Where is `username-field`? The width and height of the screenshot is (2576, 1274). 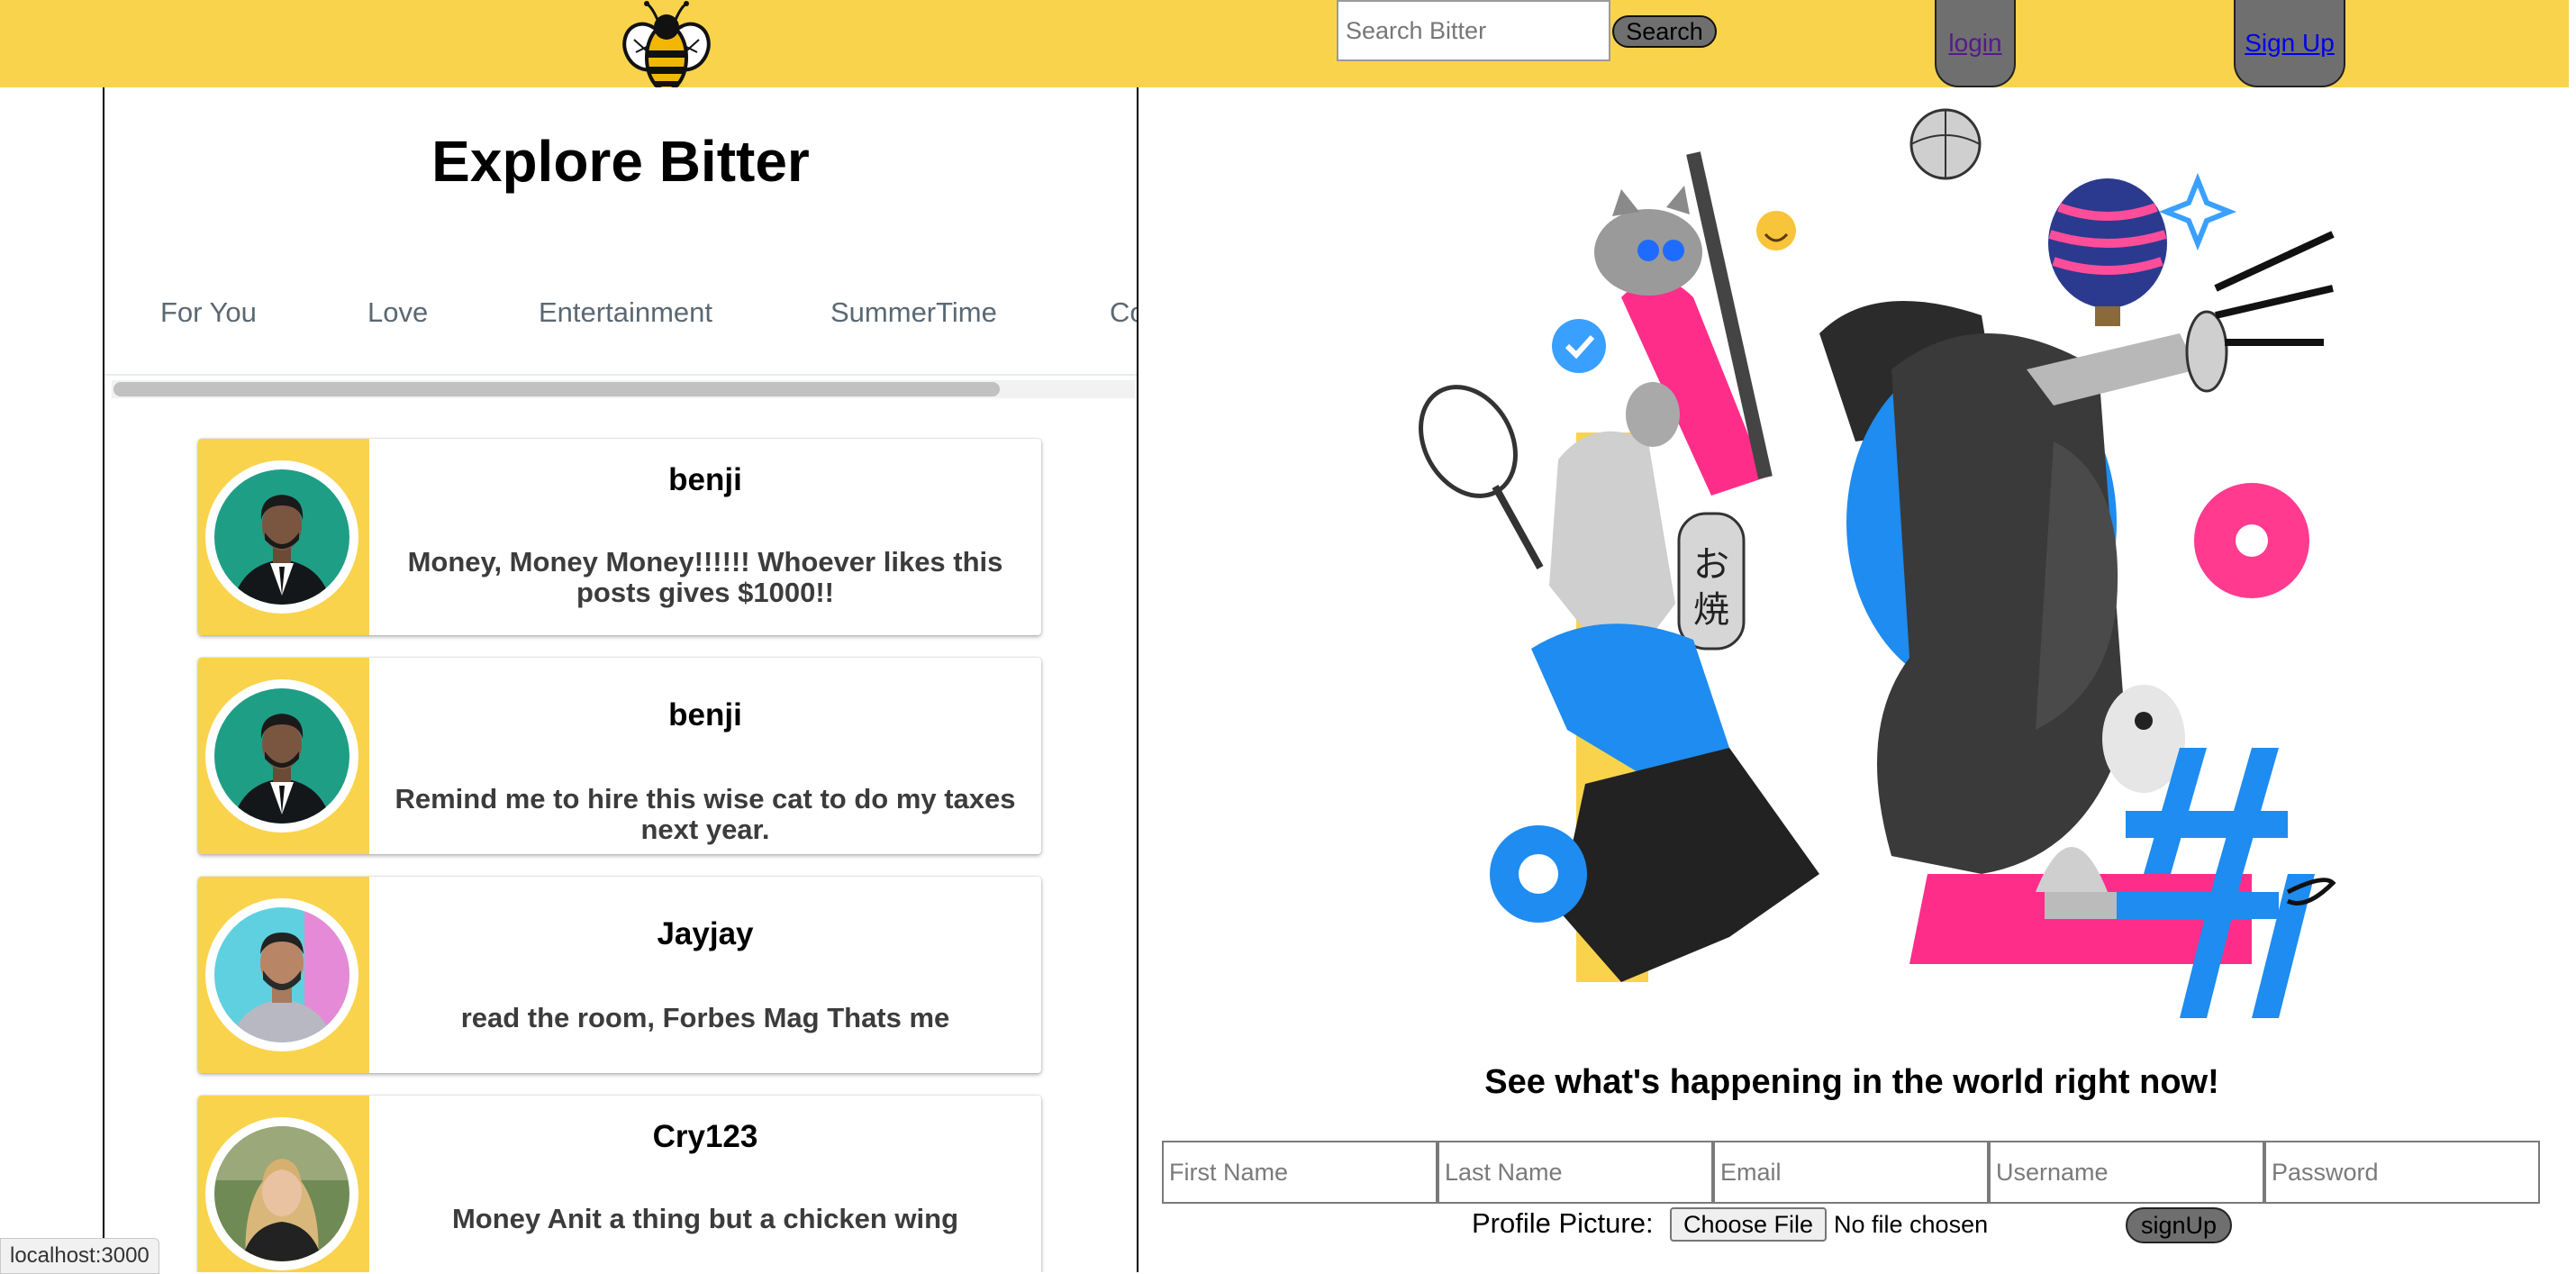
username-field is located at coordinates (2127, 1172).